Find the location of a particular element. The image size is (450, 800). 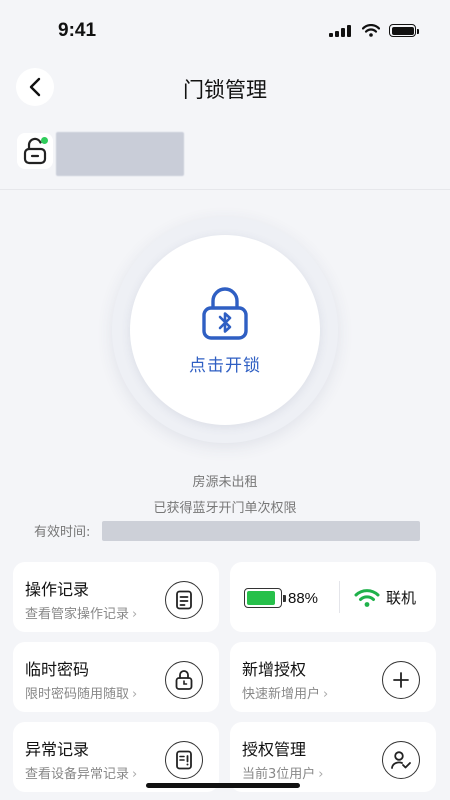

card-title: 异常记录 is located at coordinates (57, 749).